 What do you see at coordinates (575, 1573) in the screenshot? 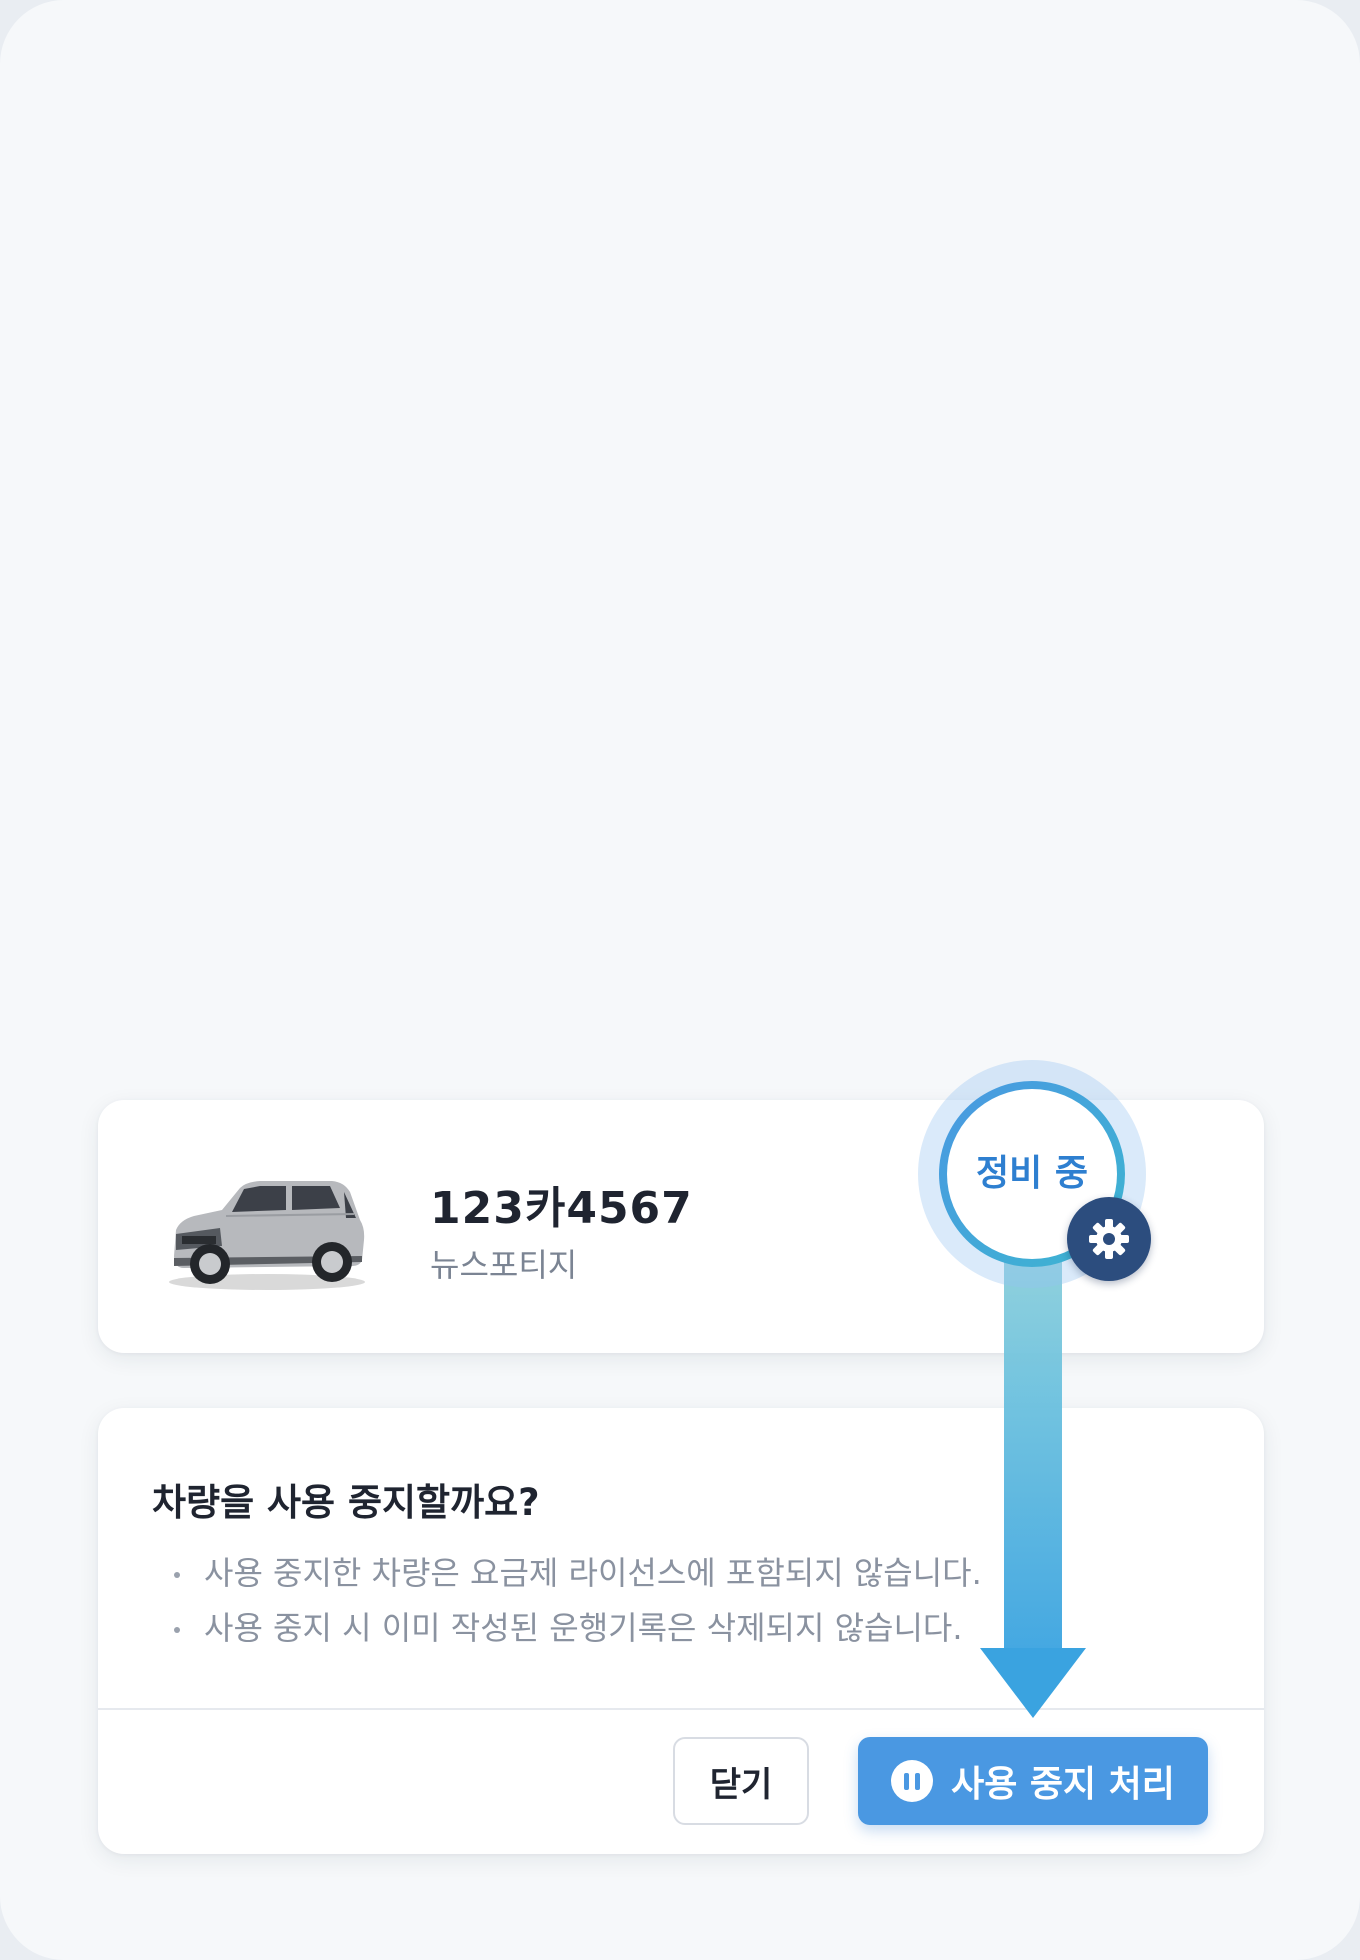
I see `note-item: 사용 중지한 차량은 요금제 라이선스에 포함되지 않습니다.` at bounding box center [575, 1573].